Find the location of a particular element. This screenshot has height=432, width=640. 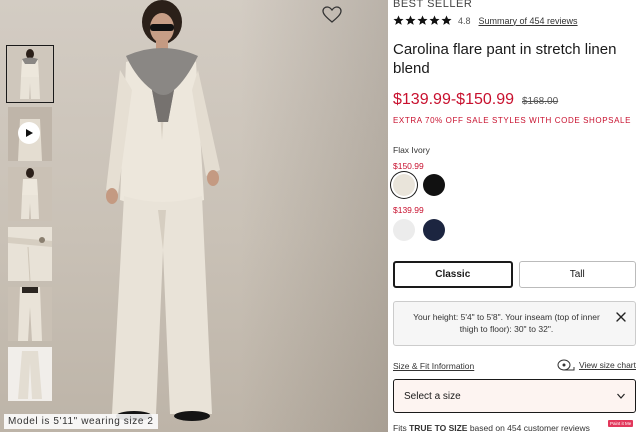

price-row: $139.99-$150.99 $168.00 is located at coordinates (475, 100).